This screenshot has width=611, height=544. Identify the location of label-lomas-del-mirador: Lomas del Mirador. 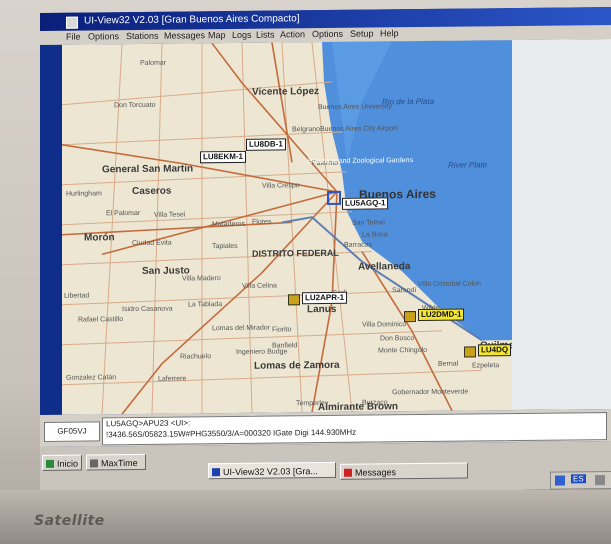
(241, 328).